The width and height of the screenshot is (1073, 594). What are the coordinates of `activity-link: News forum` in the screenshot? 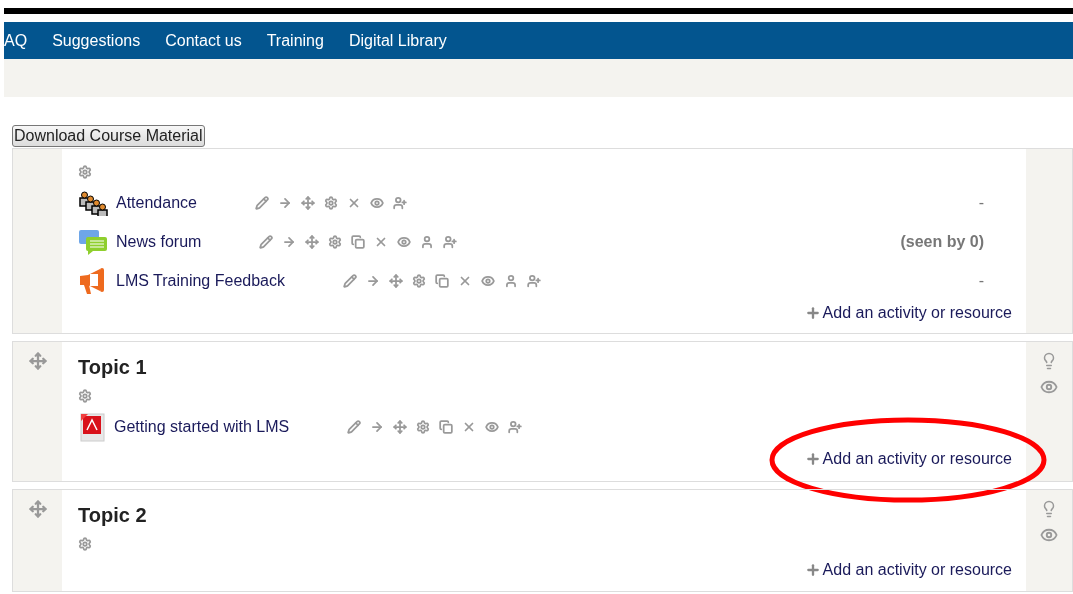 It's located at (159, 241).